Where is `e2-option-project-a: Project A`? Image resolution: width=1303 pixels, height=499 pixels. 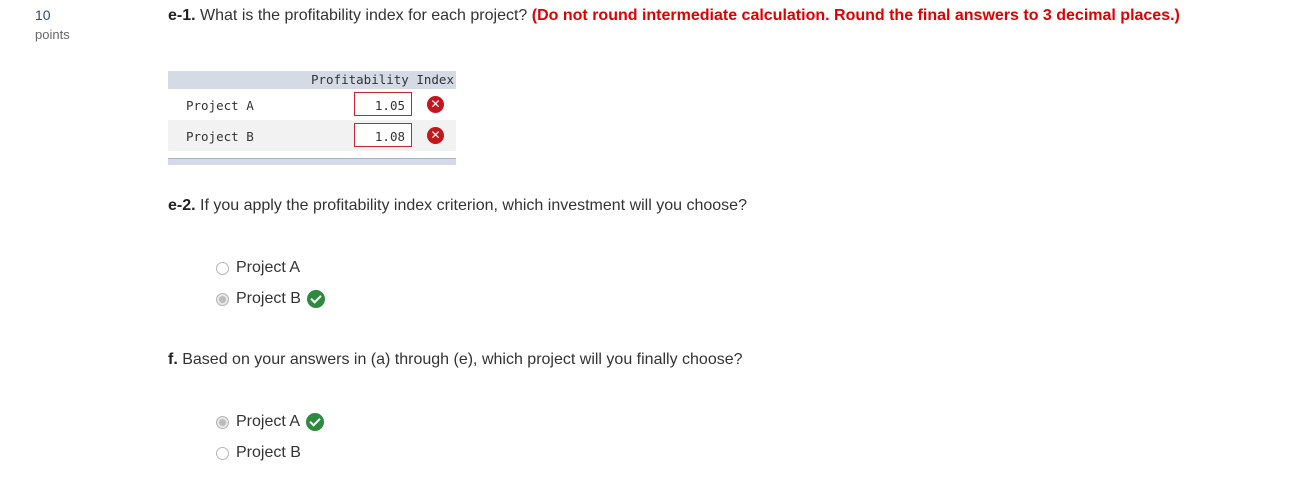 e2-option-project-a: Project A is located at coordinates (258, 268).